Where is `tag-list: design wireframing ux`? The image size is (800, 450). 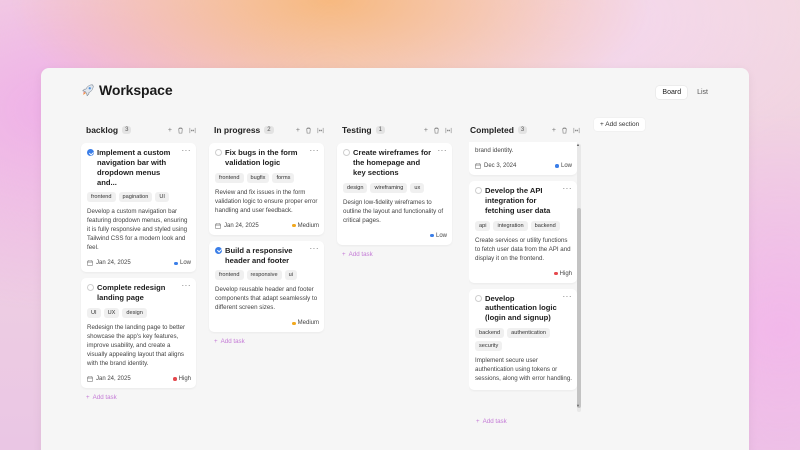 tag-list: design wireframing ux is located at coordinates (395, 187).